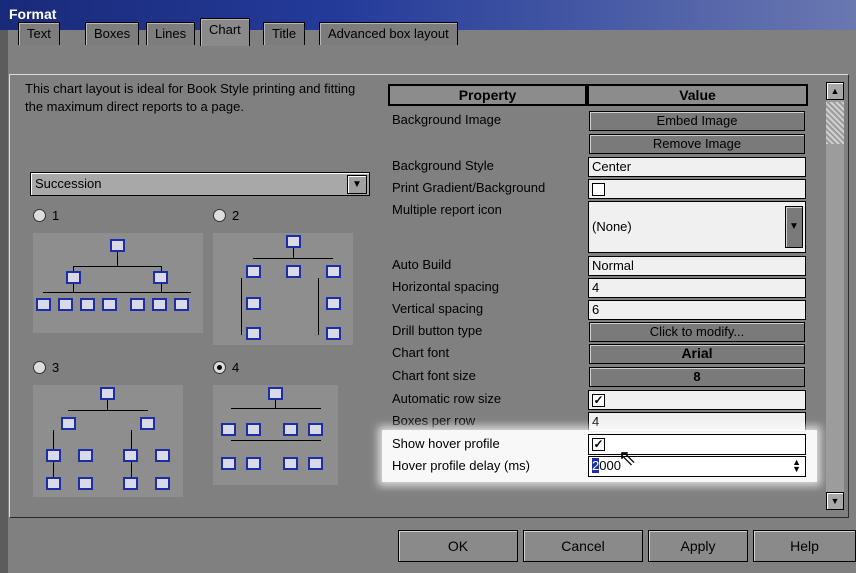 This screenshot has height=573, width=856. What do you see at coordinates (697, 95) in the screenshot?
I see `value-header: Value` at bounding box center [697, 95].